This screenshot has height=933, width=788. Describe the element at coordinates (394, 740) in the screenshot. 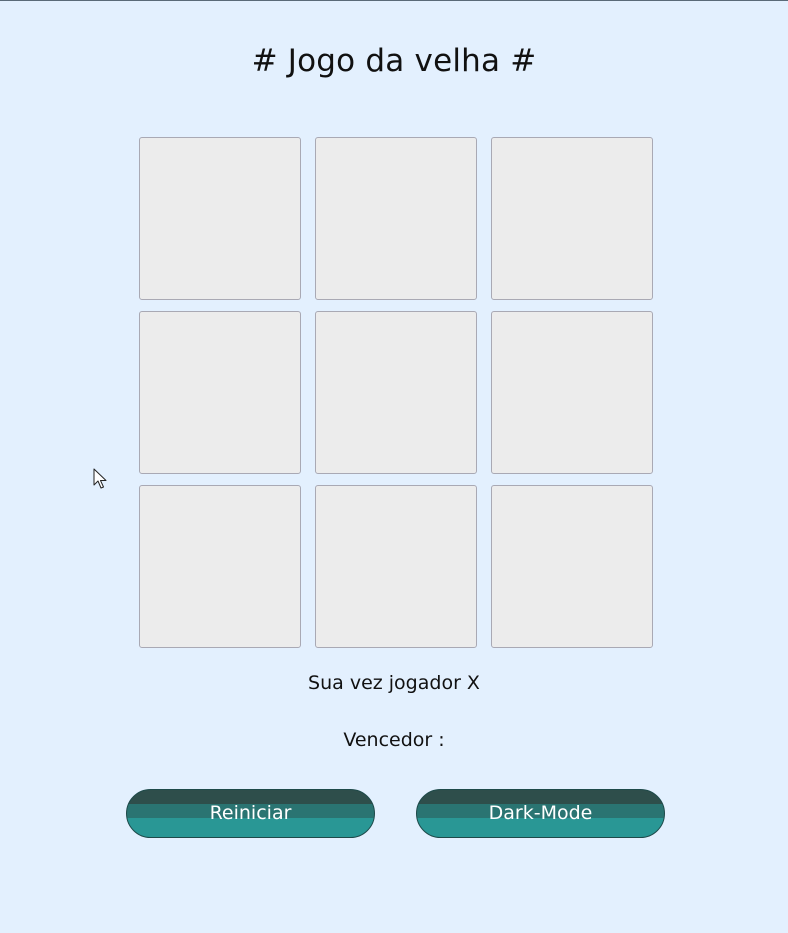

I see `winner-label: Vencedor :` at that location.